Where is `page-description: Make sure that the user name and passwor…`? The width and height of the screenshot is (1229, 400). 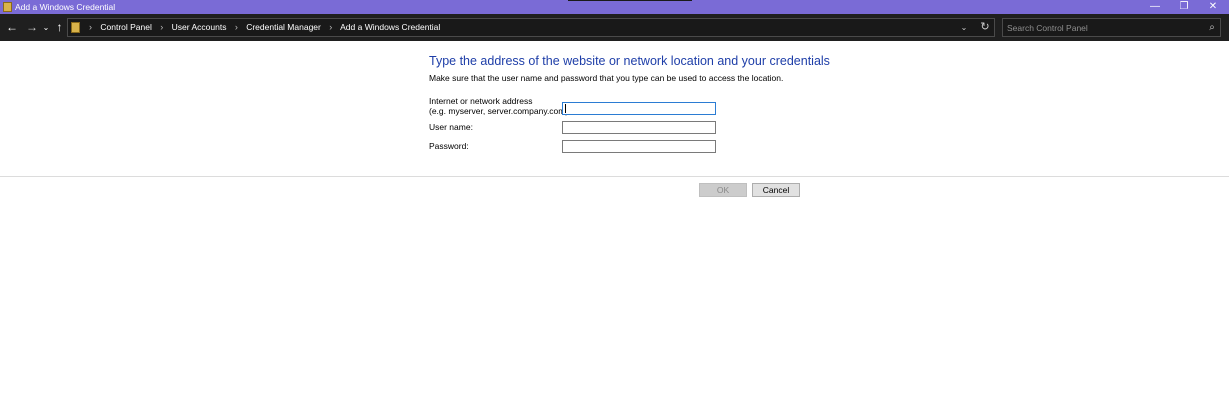
page-description: Make sure that the user name and passwor… is located at coordinates (606, 78).